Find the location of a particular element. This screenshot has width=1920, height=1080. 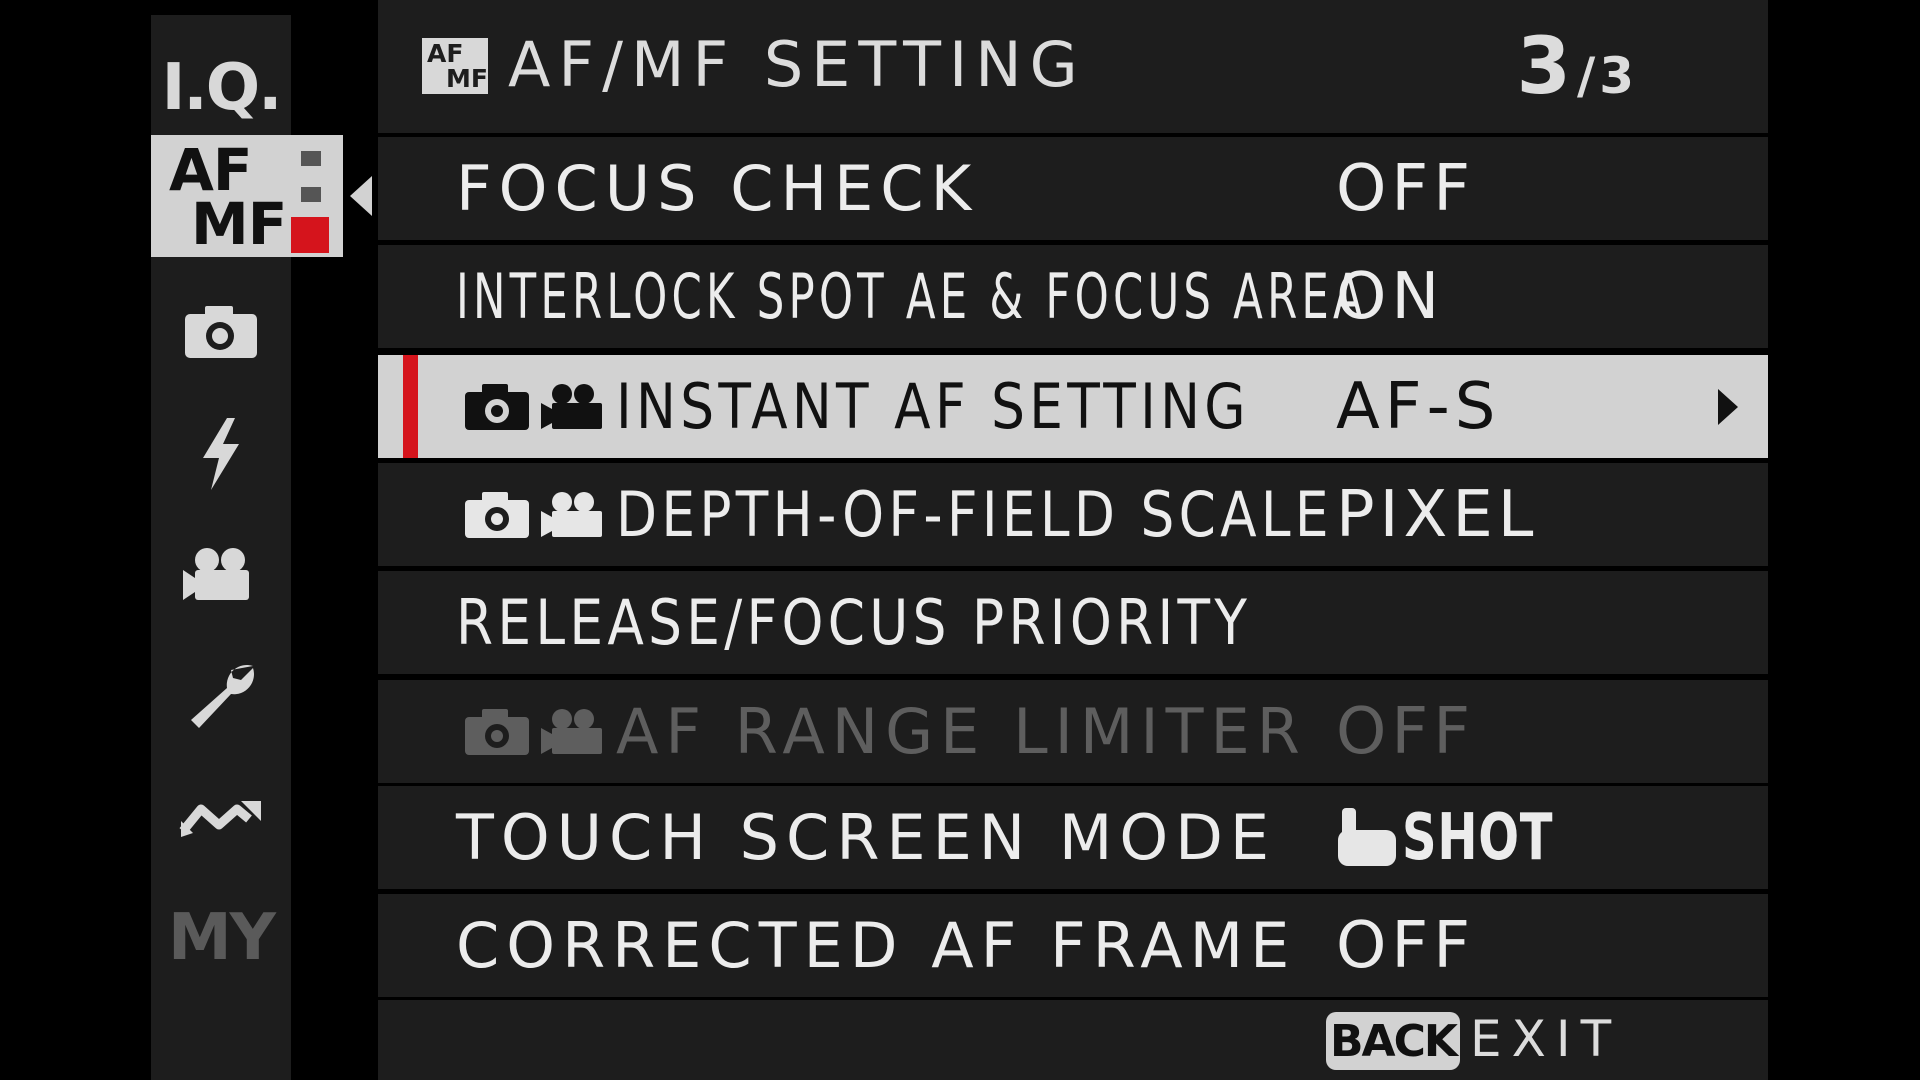

touch-hand-icon is located at coordinates (1367, 836).